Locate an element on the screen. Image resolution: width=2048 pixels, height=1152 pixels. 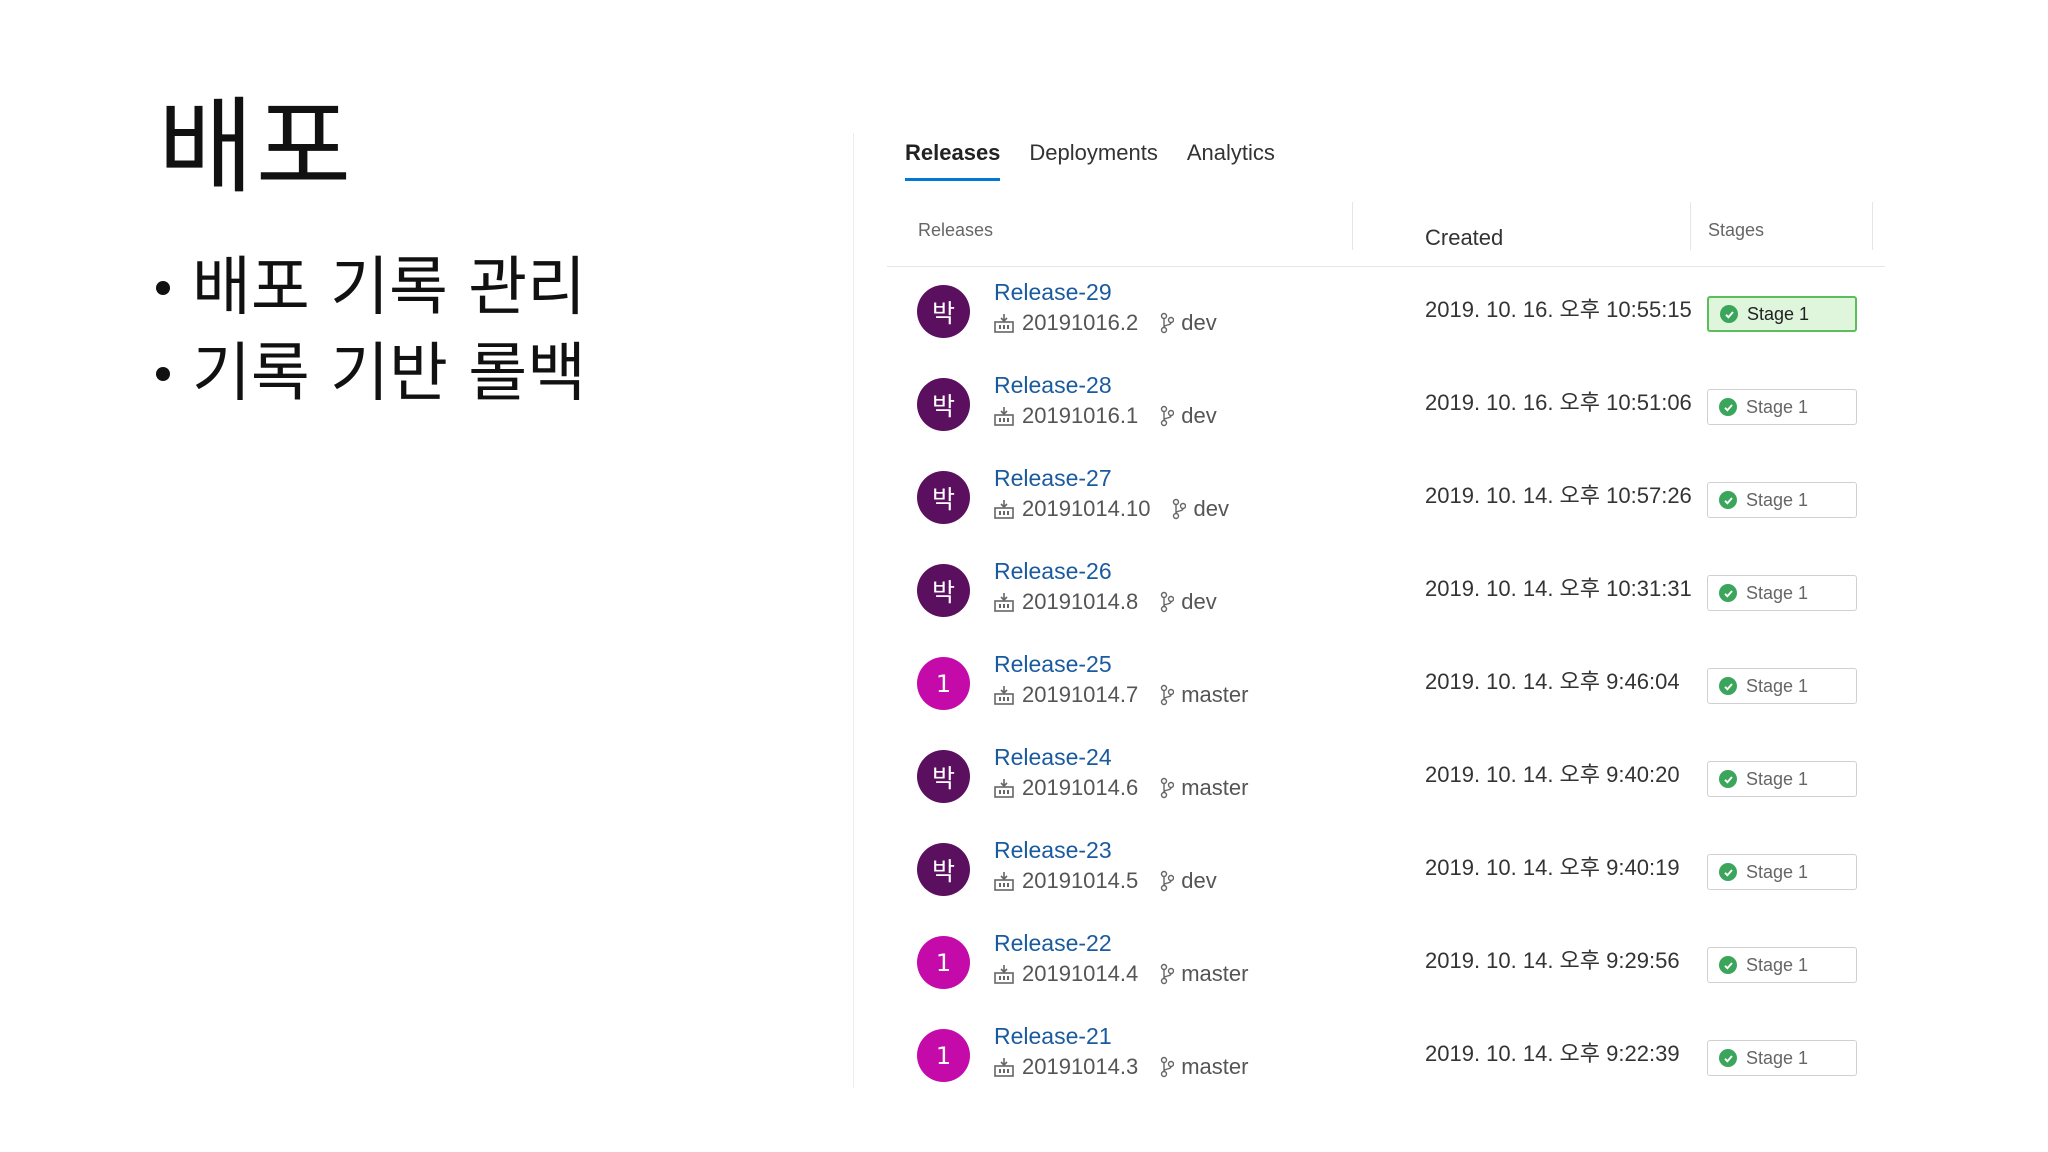
table-header: Releases Created Stages is located at coordinates (1386, 234).